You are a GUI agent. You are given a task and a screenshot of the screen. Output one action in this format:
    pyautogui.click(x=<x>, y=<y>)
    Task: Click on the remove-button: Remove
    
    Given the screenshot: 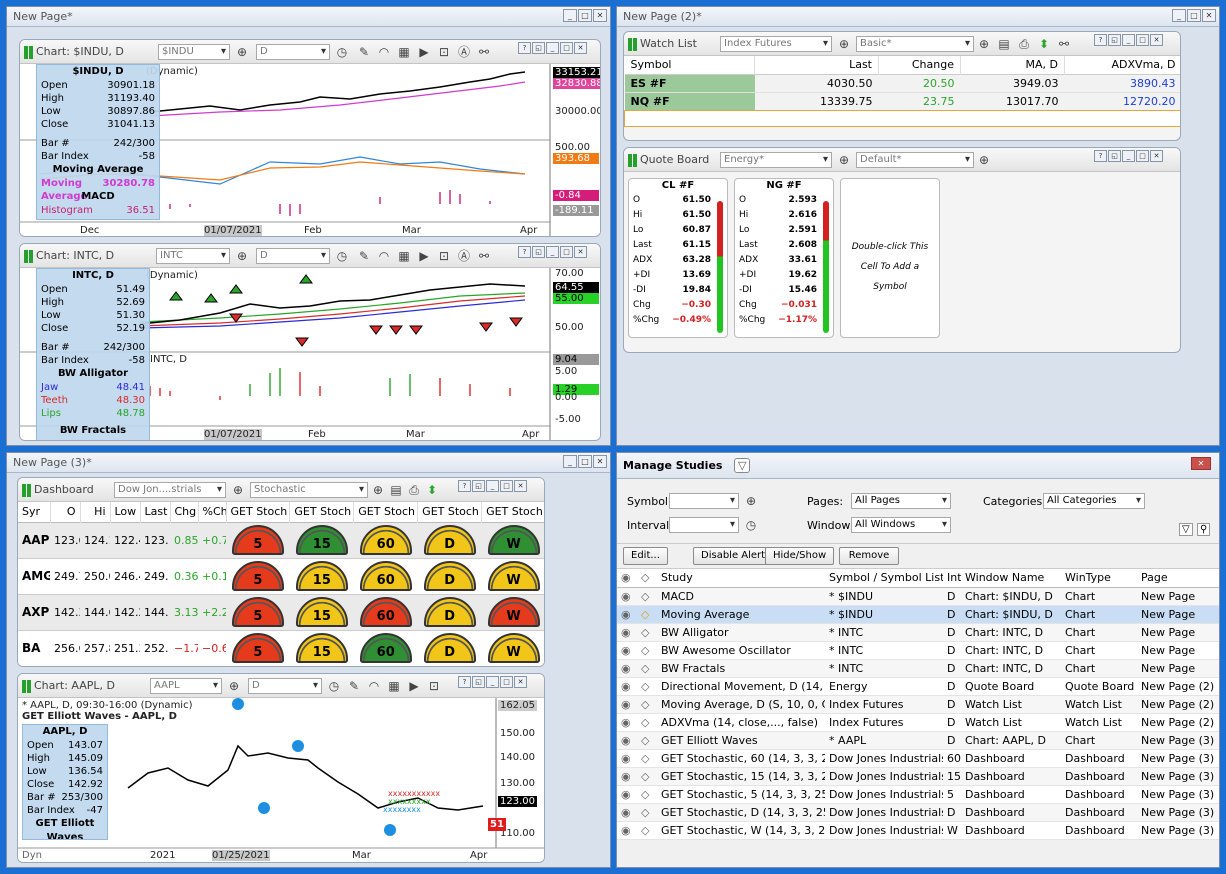 What is the action you would take?
    pyautogui.click(x=869, y=556)
    